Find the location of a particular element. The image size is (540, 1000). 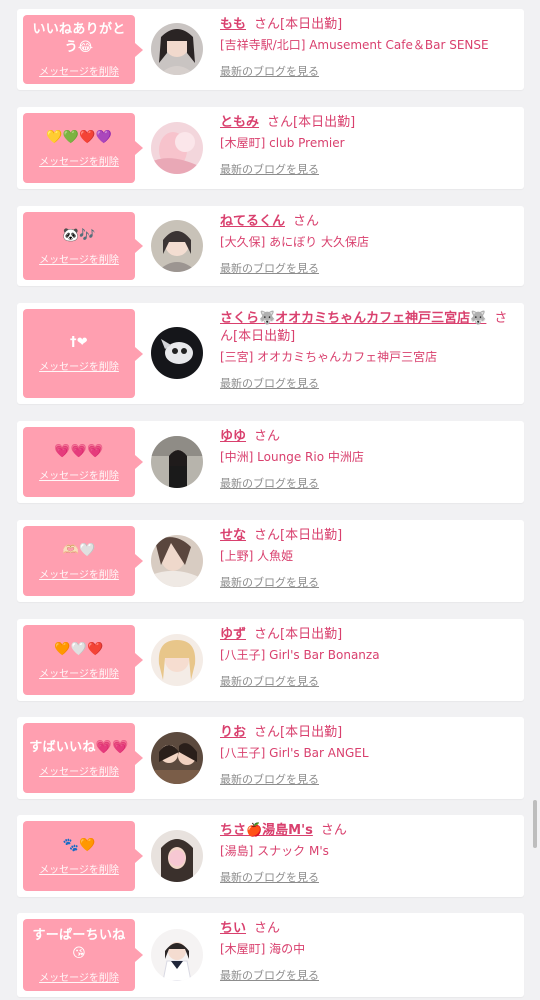

message-text: †❤ is located at coordinates (79, 342).